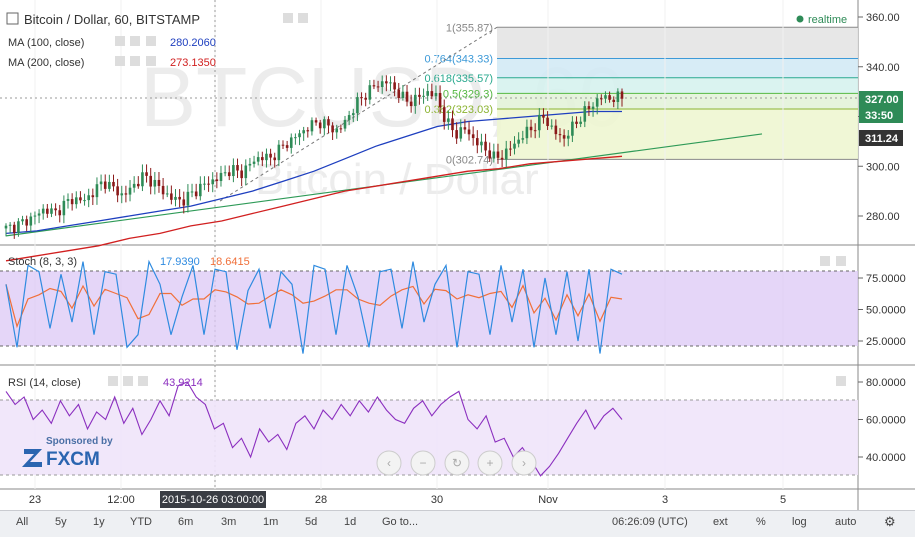 The image size is (915, 537). Describe the element at coordinates (459, 59) in the screenshot. I see `fib-level-label: 0.764(343.33)` at that location.